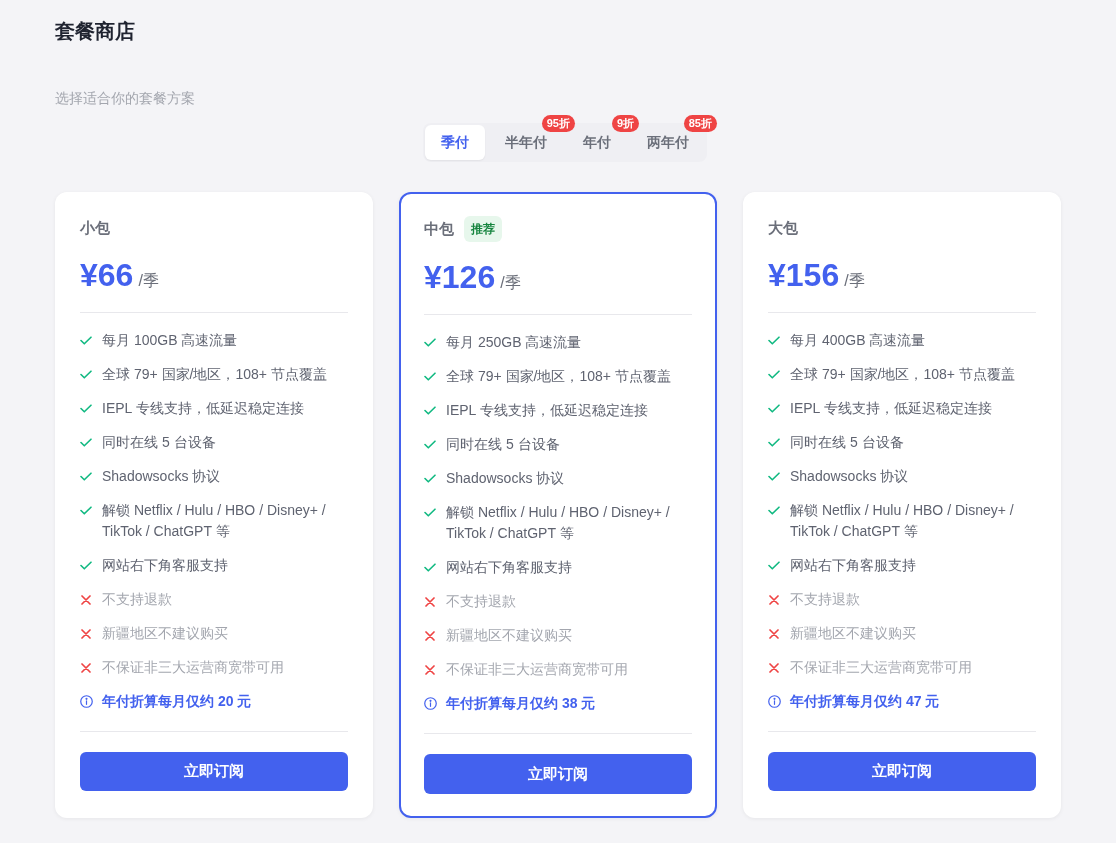 This screenshot has height=843, width=1116. Describe the element at coordinates (107, 276) in the screenshot. I see `plan-price: ¥66` at that location.